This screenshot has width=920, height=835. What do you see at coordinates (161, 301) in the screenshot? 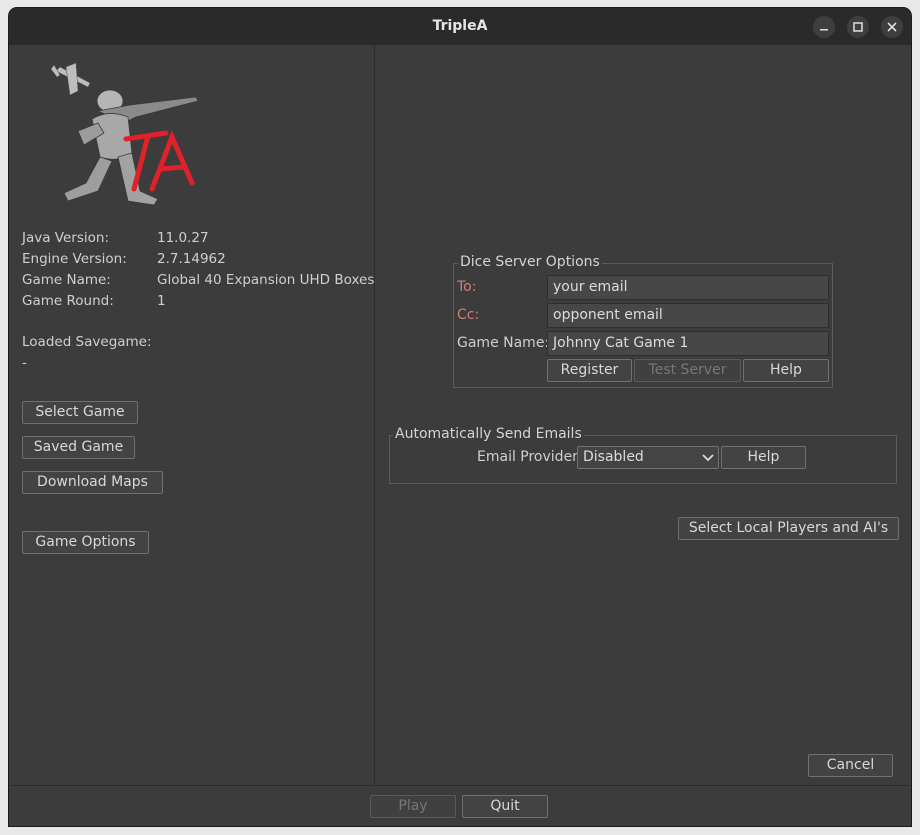
I see `game-round-value: 1` at bounding box center [161, 301].